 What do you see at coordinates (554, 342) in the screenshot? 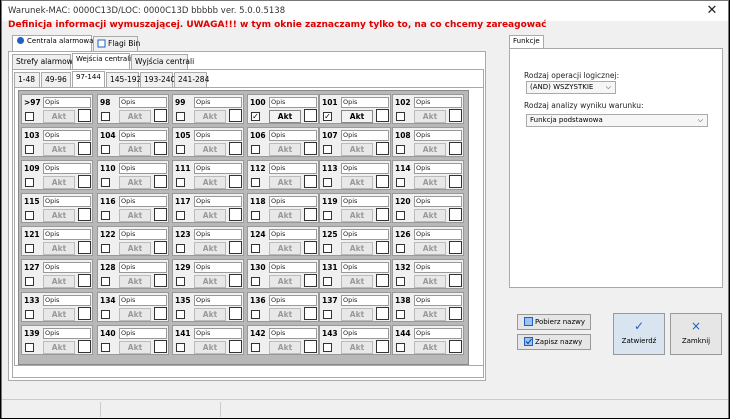
I see `save-names-button: Zapisz nazwy` at bounding box center [554, 342].